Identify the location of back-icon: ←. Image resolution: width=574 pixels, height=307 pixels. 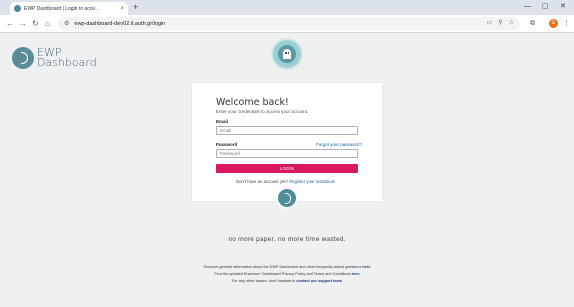
(10, 24).